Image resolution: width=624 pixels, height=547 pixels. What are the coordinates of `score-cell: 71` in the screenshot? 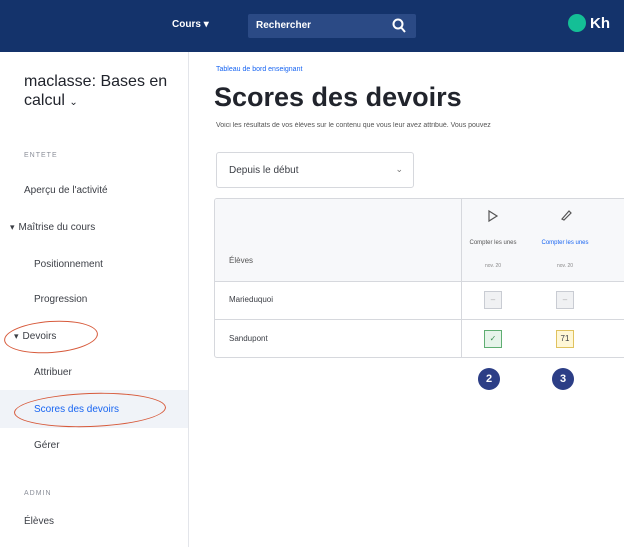 It's located at (565, 339).